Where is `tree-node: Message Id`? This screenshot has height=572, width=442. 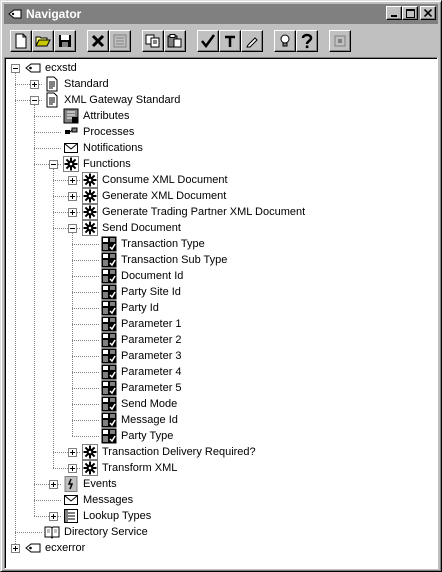 tree-node: Message Id is located at coordinates (139, 420).